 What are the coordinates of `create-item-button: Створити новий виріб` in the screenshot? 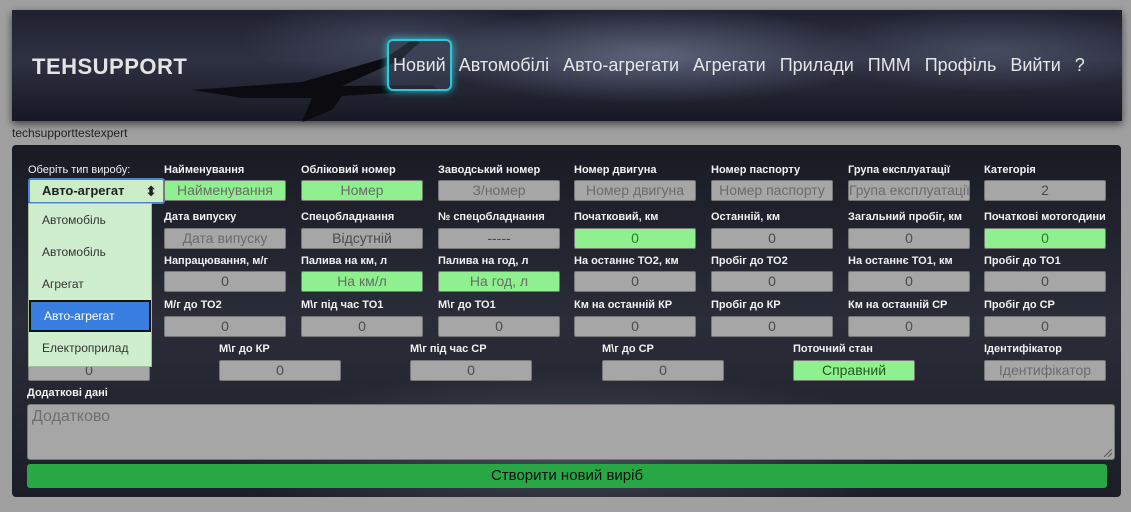 It's located at (567, 476).